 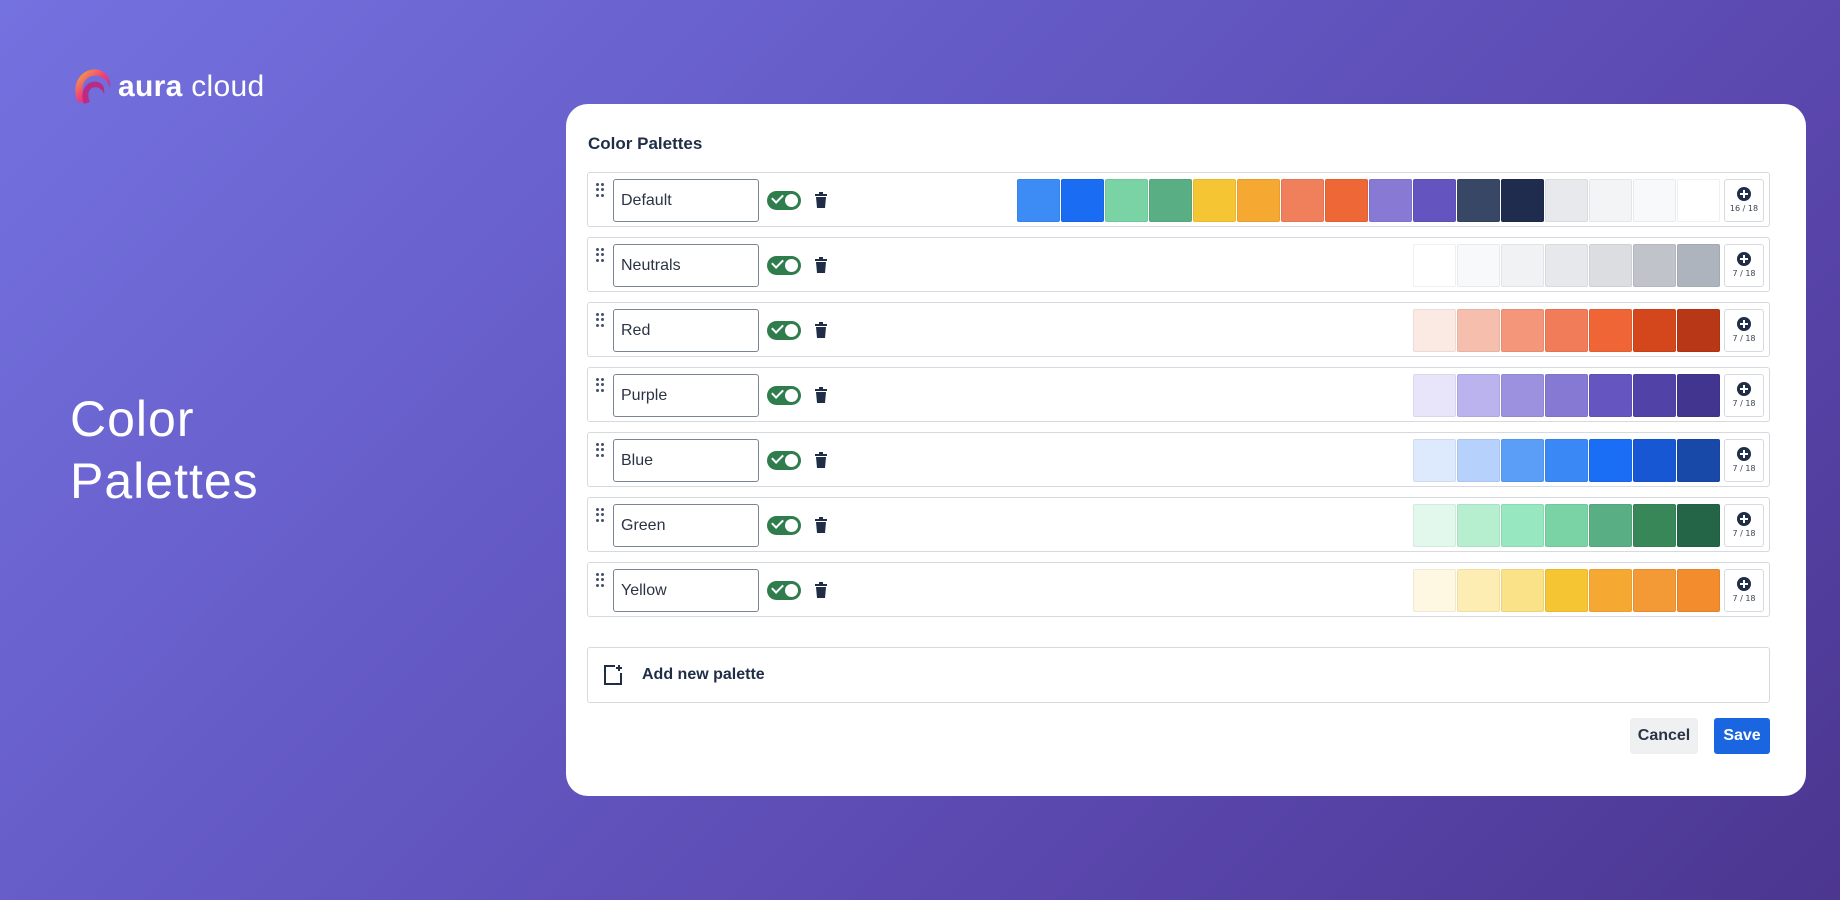 I want to click on palette-name-input: Red, so click(x=686, y=330).